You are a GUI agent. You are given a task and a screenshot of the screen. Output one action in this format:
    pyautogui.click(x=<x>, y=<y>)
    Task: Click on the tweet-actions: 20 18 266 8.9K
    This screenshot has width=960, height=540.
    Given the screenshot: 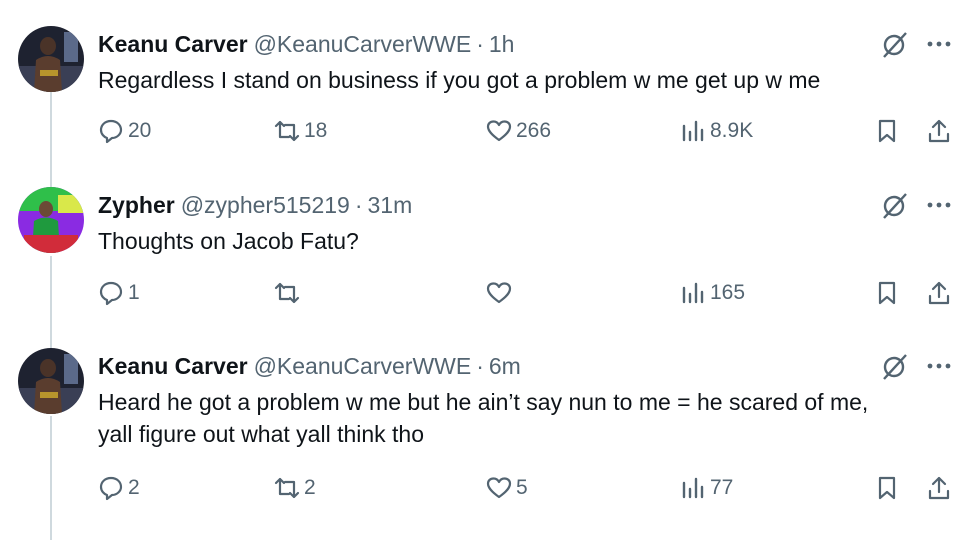 What is the action you would take?
    pyautogui.click(x=528, y=131)
    